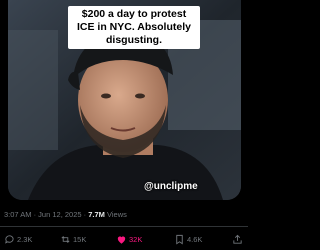 Image resolution: width=320 pixels, height=250 pixels. What do you see at coordinates (136, 239) in the screenshot?
I see `like-count: 32K` at bounding box center [136, 239].